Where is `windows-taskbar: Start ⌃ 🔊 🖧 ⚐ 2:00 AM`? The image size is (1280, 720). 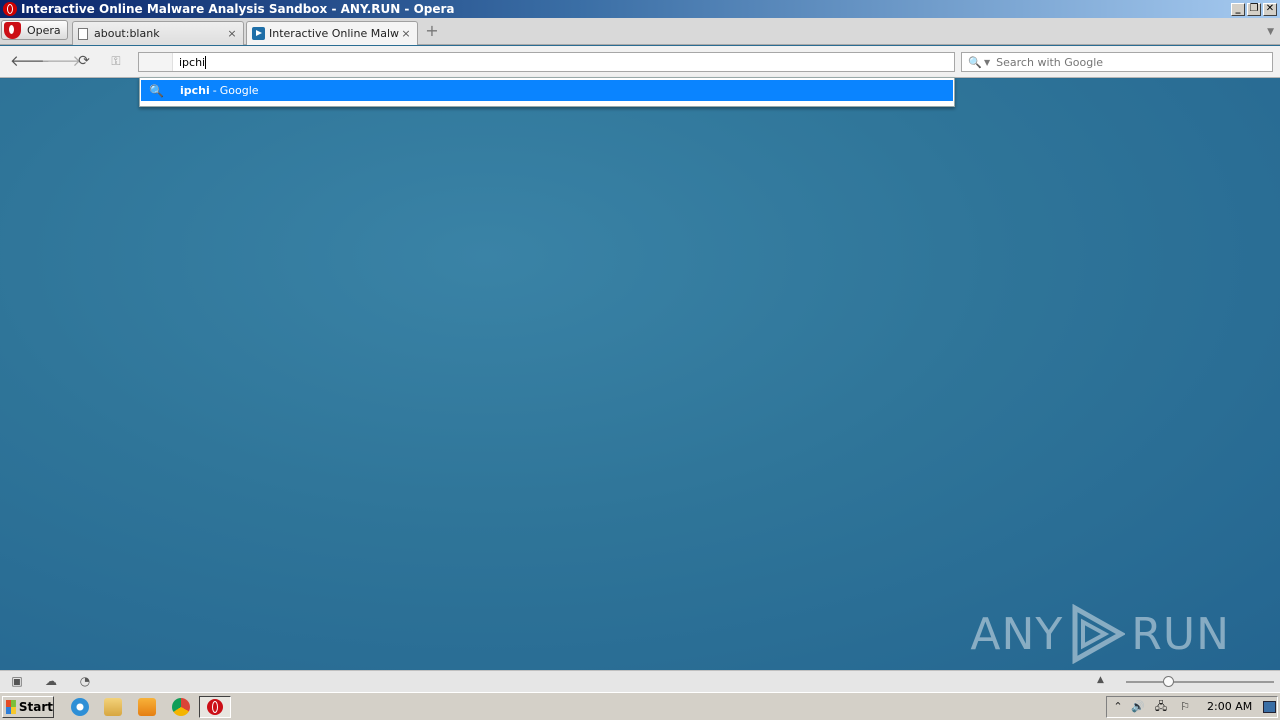 windows-taskbar: Start ⌃ 🔊 🖧 ⚐ 2:00 AM is located at coordinates (640, 706).